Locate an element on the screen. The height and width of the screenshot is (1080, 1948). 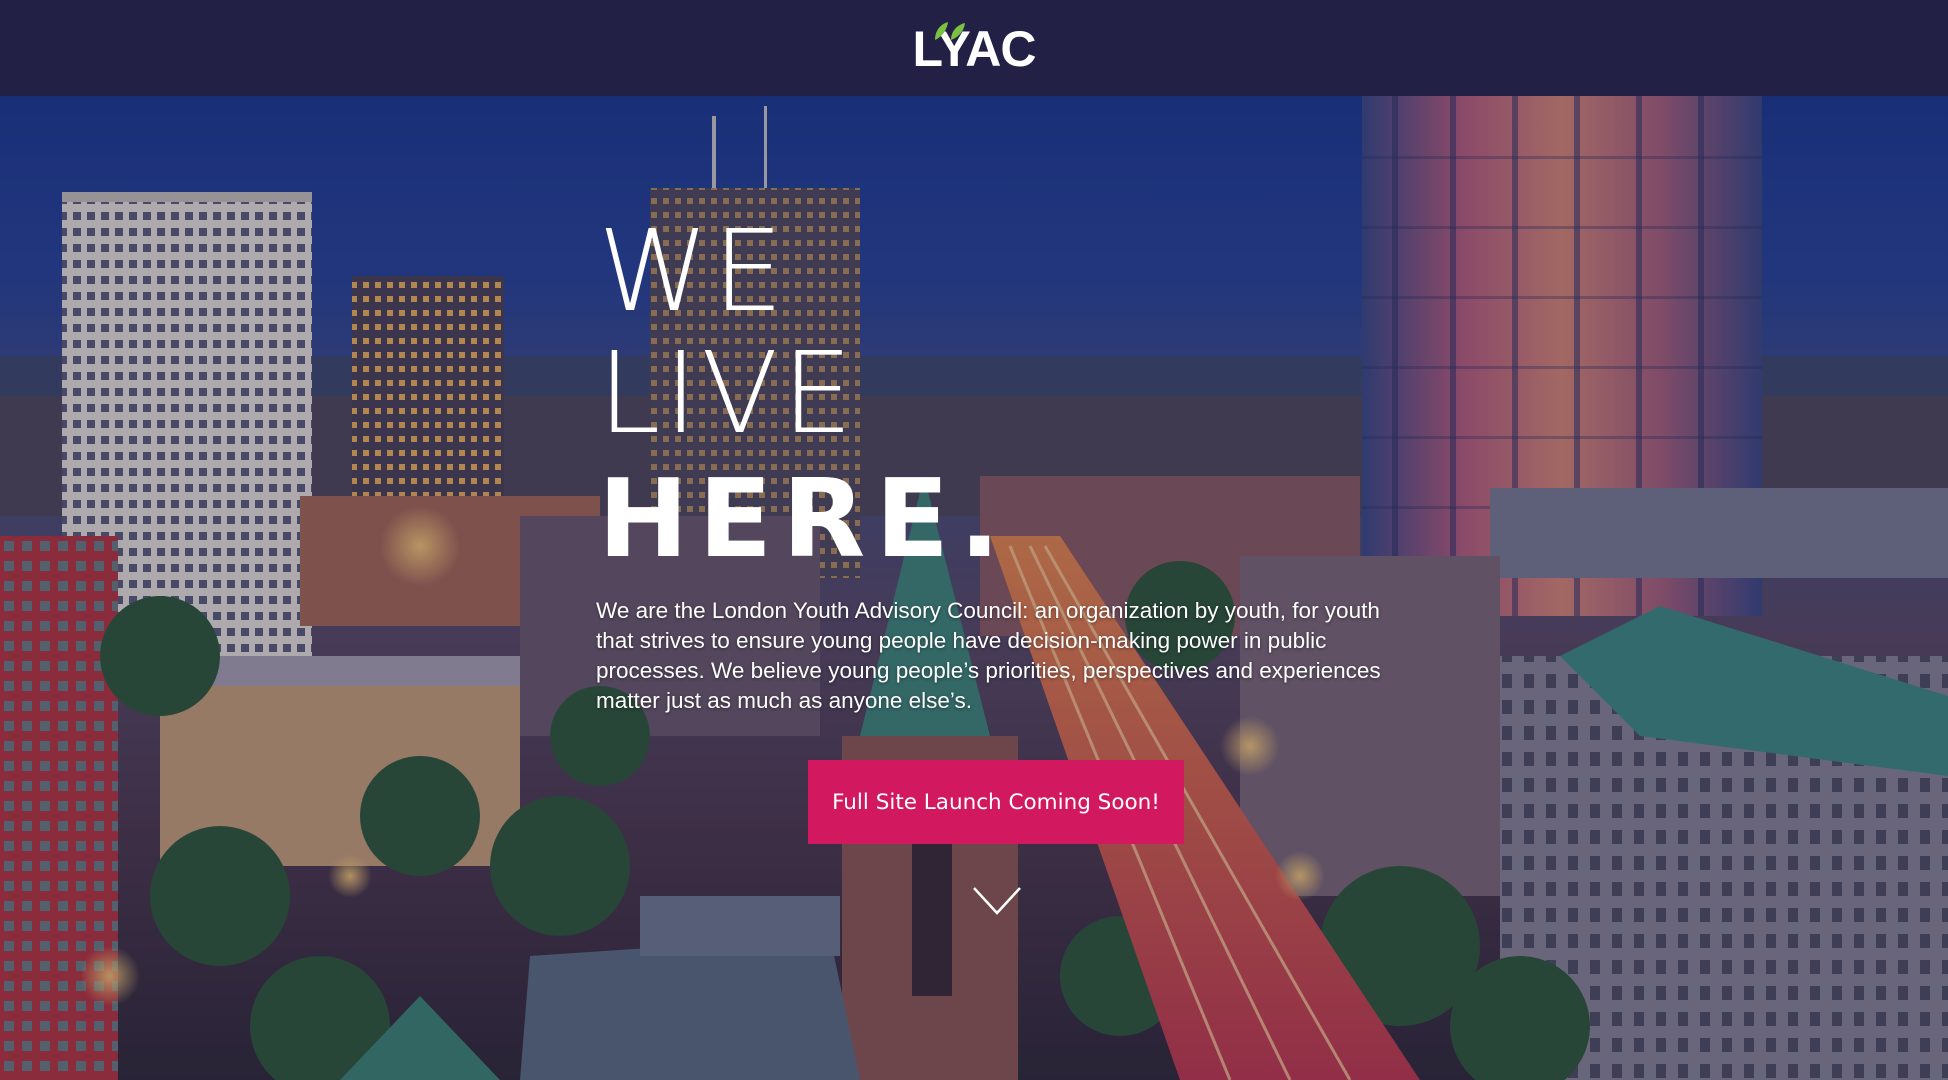
leaf-icon is located at coordinates (949, 31).